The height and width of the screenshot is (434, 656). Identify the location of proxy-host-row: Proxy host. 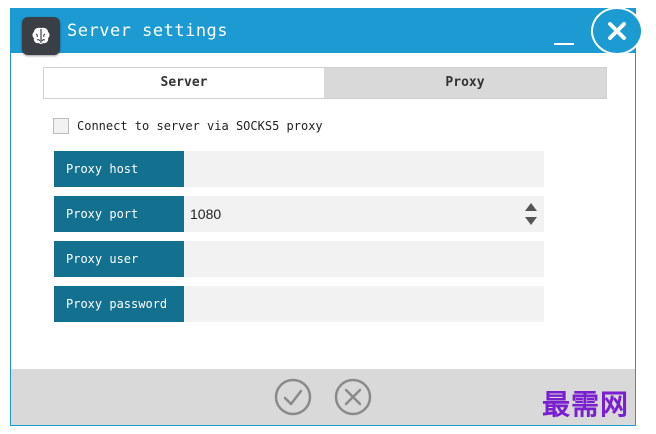
(299, 169).